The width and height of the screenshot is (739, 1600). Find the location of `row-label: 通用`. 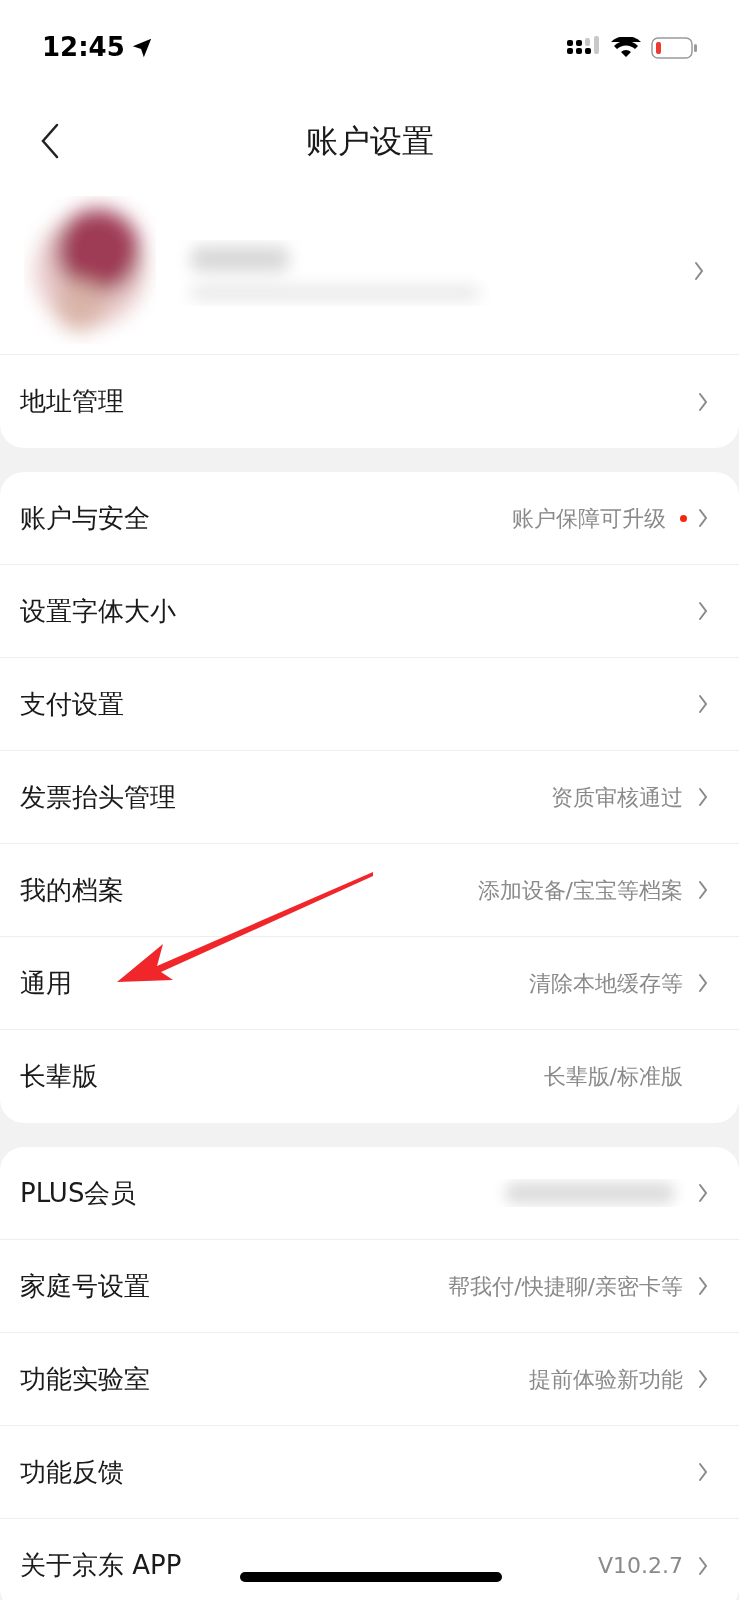

row-label: 通用 is located at coordinates (46, 983).